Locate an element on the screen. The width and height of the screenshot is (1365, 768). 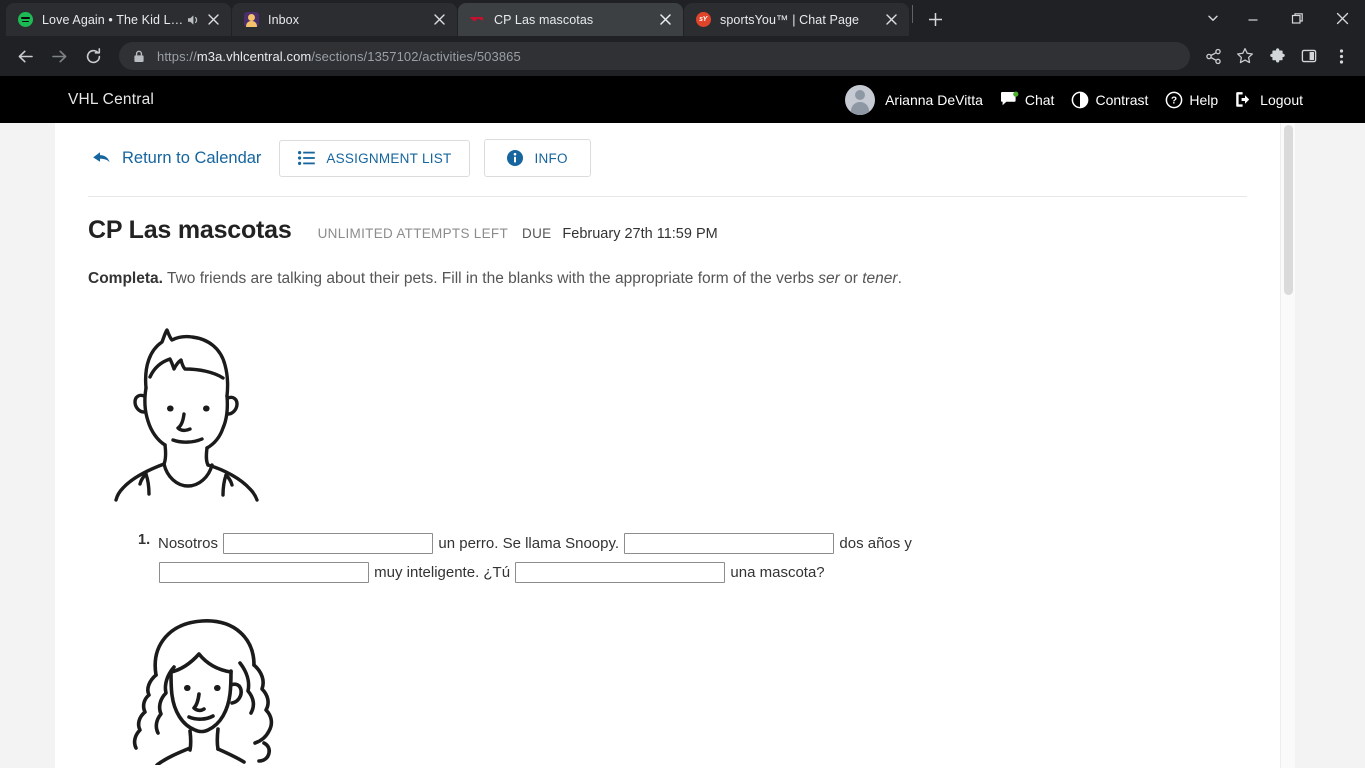
instruction-lead: Completa. is located at coordinates (125, 278).